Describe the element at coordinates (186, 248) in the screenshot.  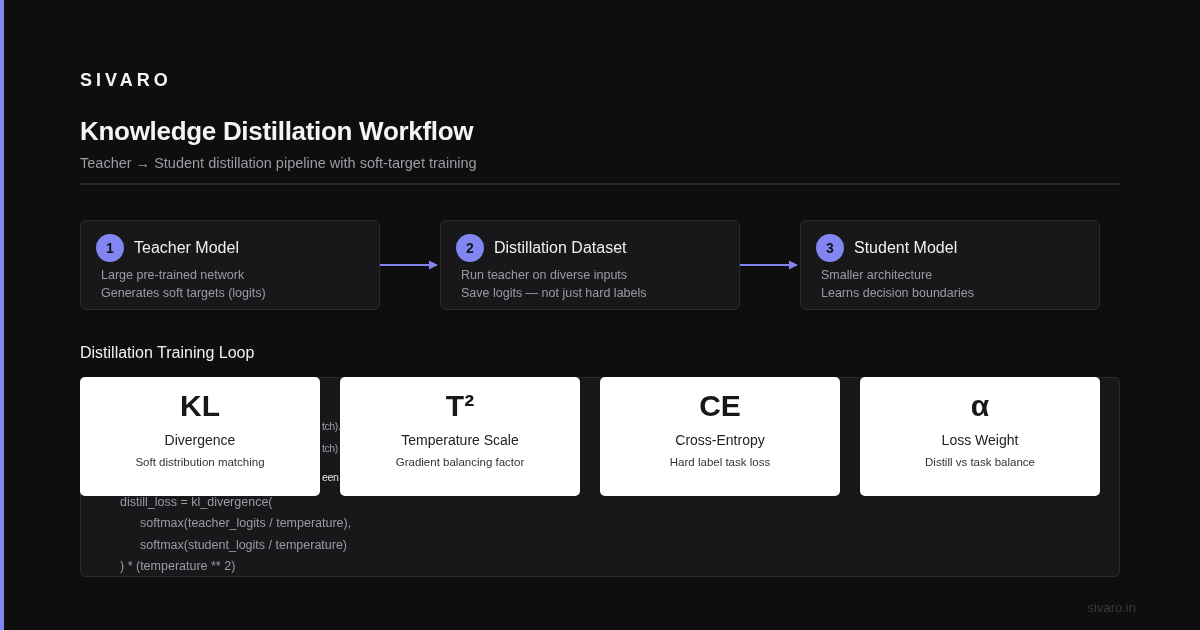
I see `step-title: Teacher Model` at that location.